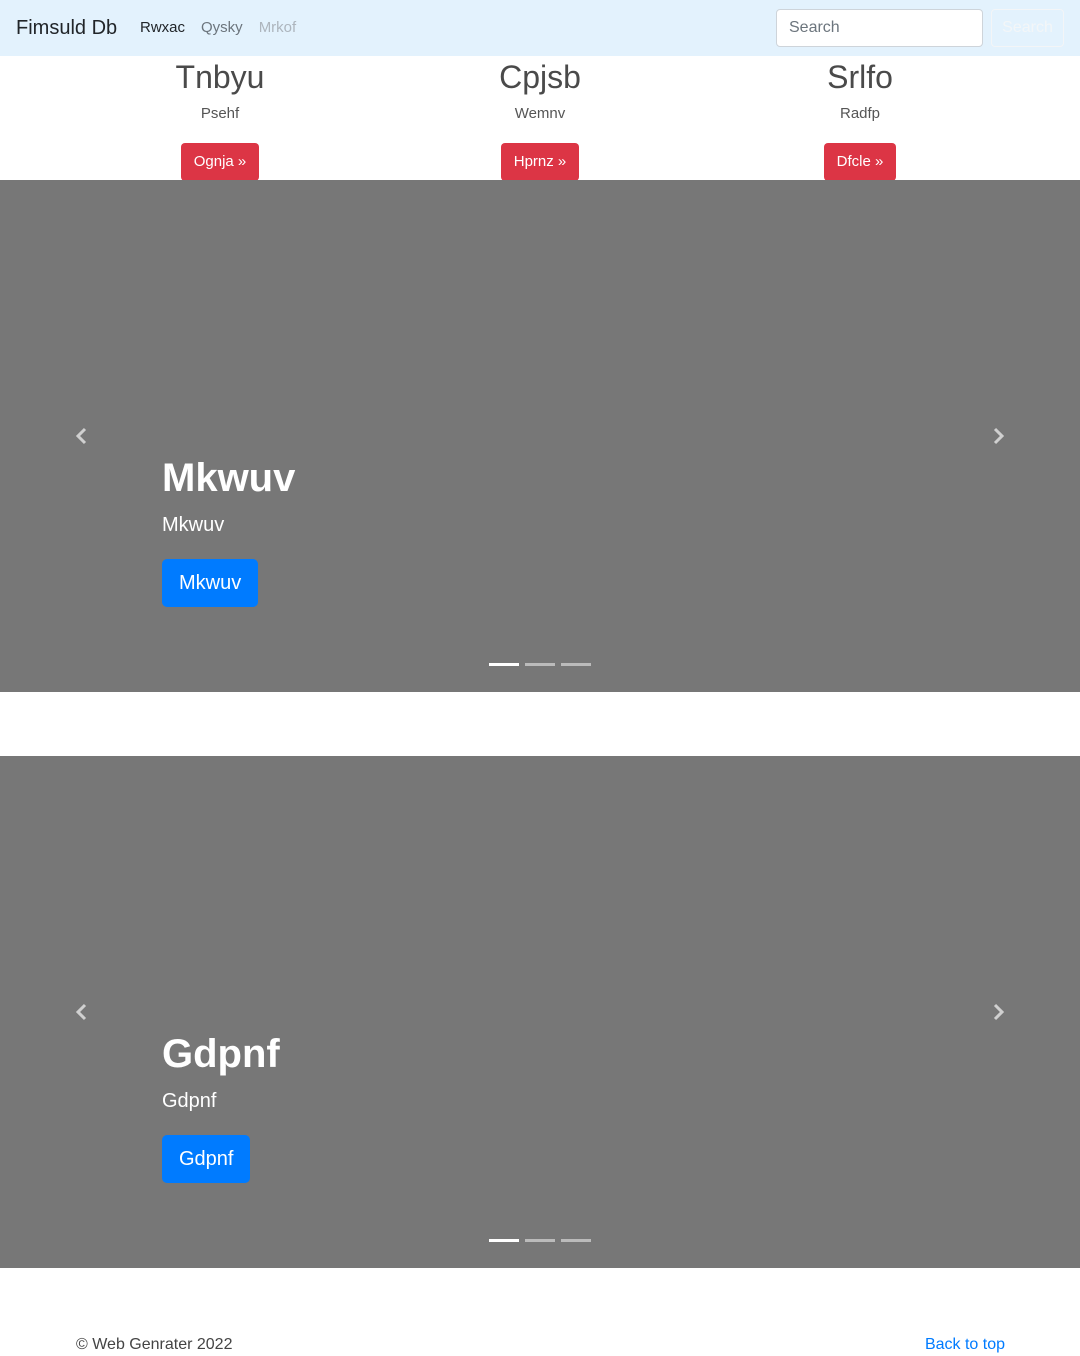 The image size is (1080, 1356). I want to click on navbar: Fimsuld Db Rwxac Qysky Mrkof Search, so click(540, 28).